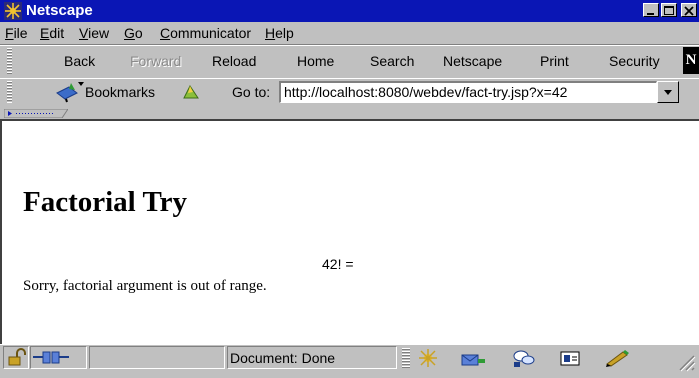 The width and height of the screenshot is (699, 378). I want to click on menu-file: File, so click(16, 33).